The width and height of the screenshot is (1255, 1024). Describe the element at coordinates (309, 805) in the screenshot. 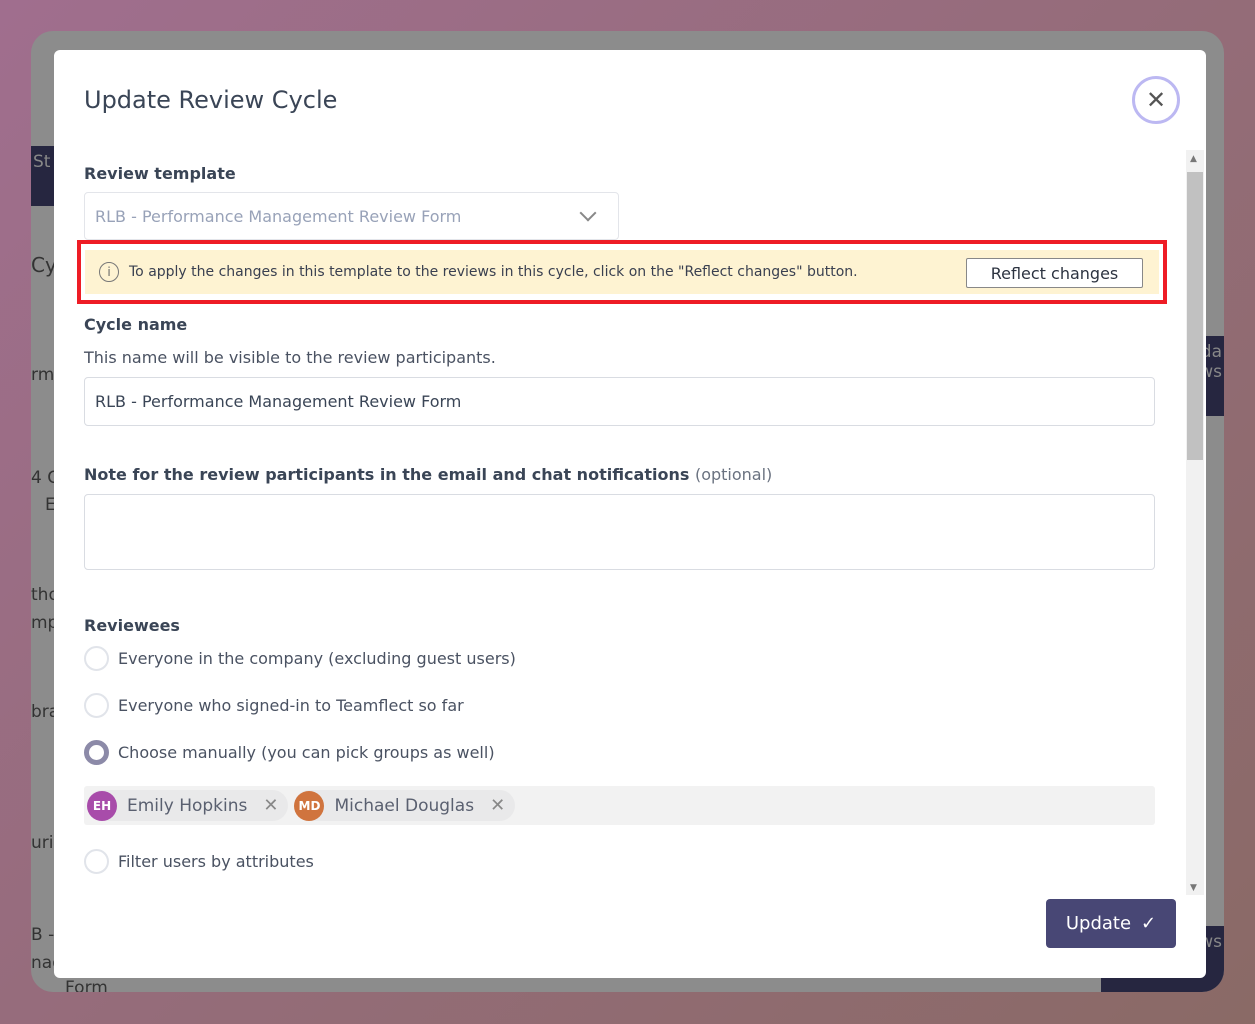

I see `avatar: MD` at that location.